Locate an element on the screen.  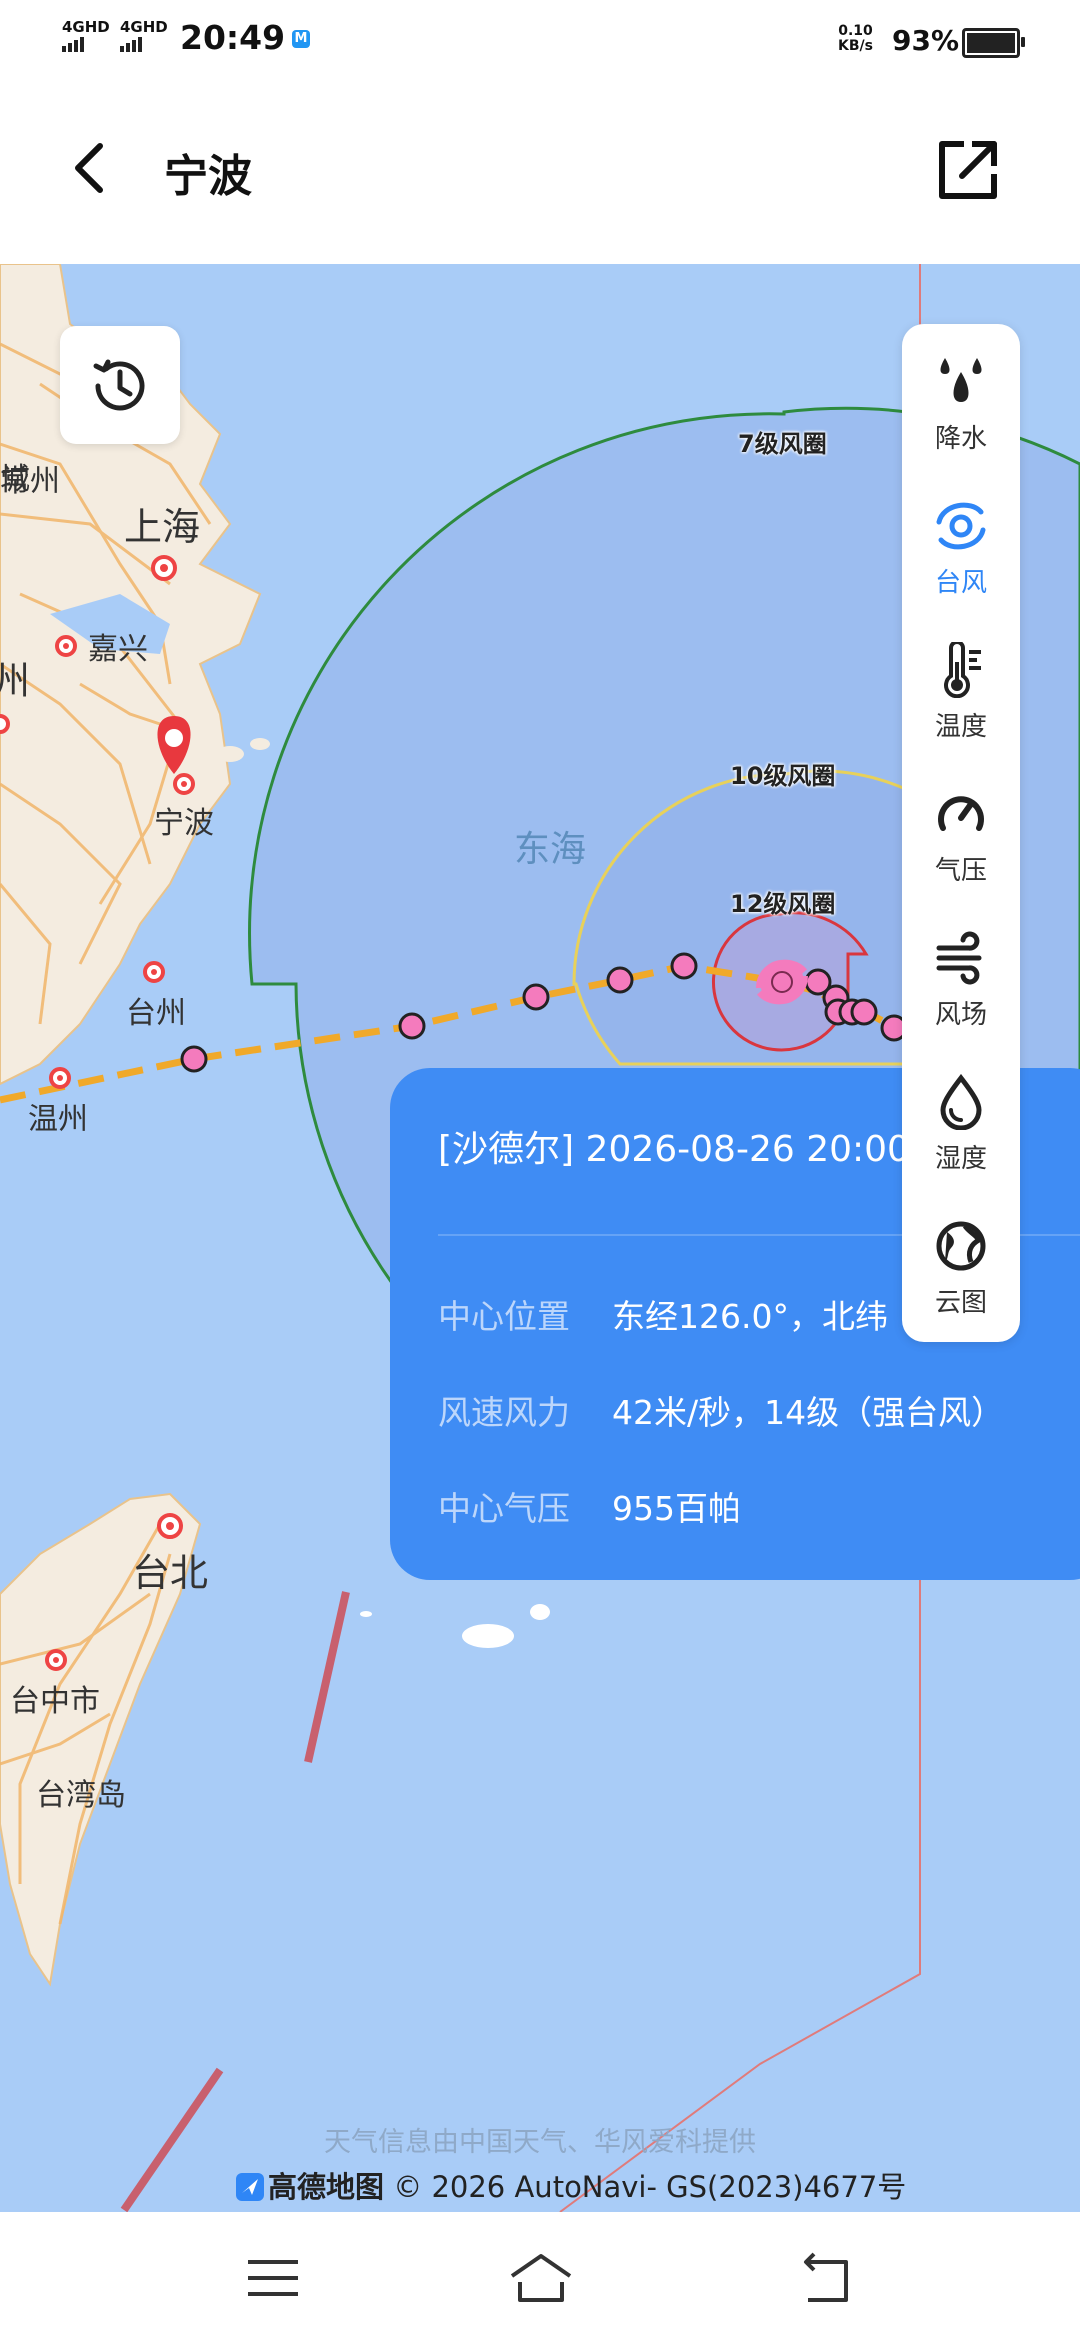
info-row-position: 中心位置 东经126.0°，北纬 is located at coordinates (663, 1314).